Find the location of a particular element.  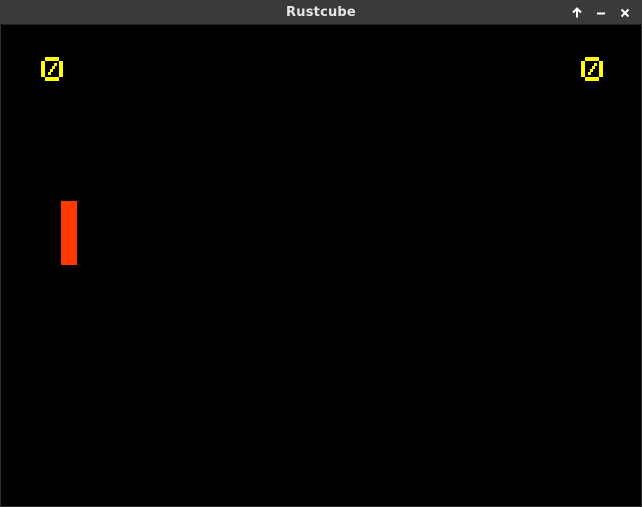

score-left: 0 is located at coordinates (52, 69).